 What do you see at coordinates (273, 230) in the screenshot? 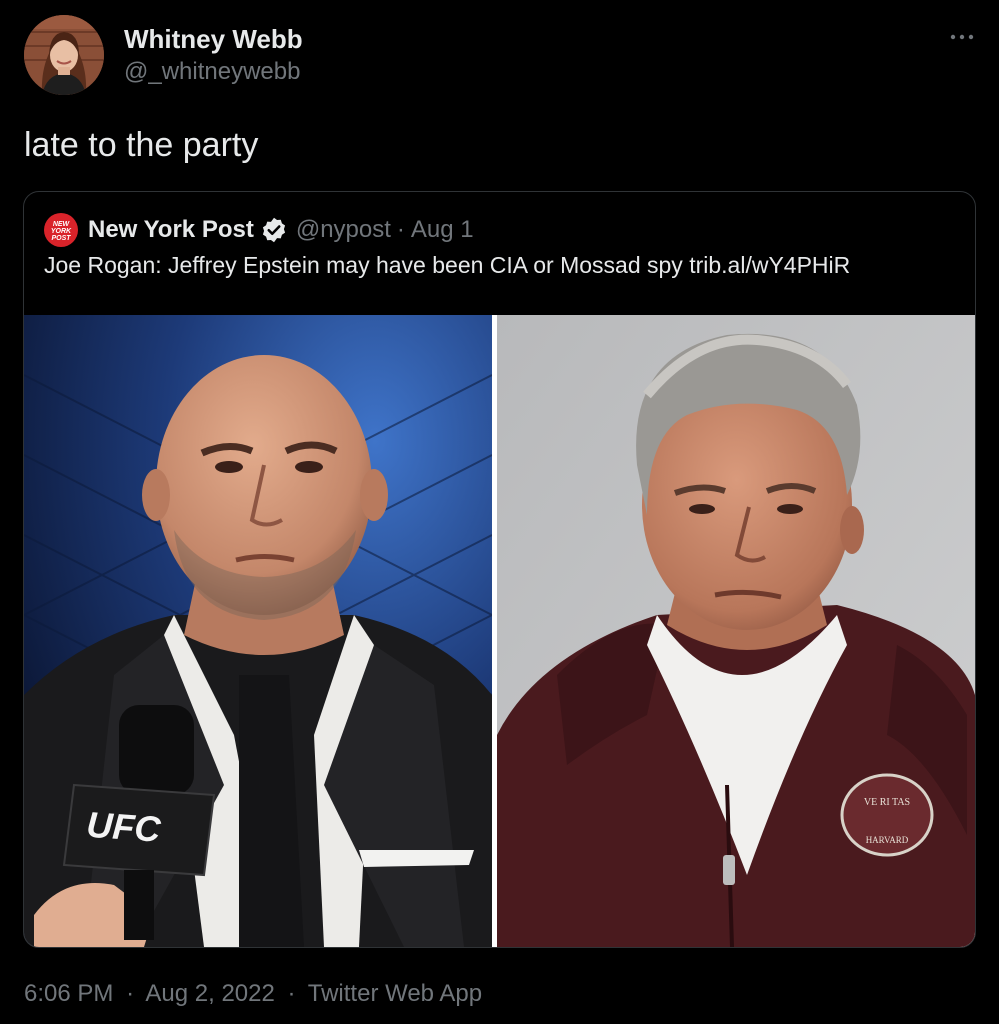
I see `verified-badge-icon` at bounding box center [273, 230].